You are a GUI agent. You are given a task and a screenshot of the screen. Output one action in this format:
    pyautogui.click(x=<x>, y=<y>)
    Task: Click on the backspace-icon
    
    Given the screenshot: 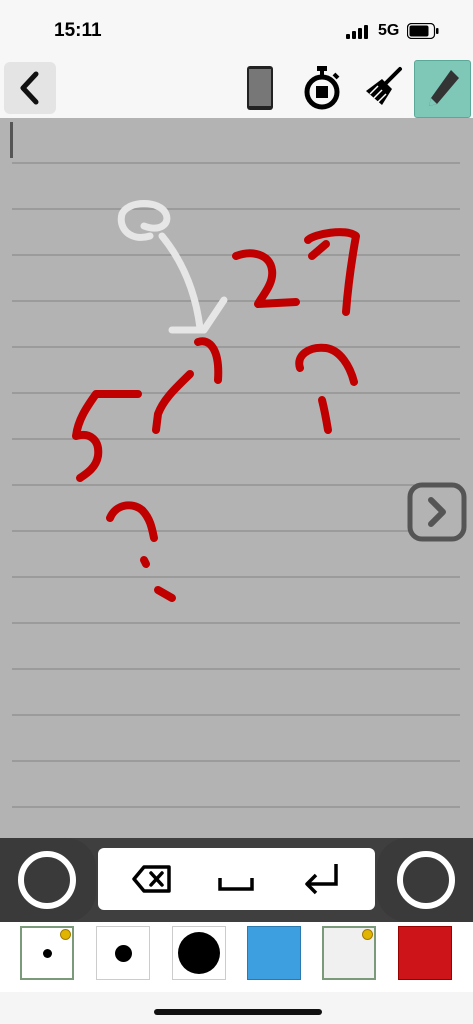 What is the action you would take?
    pyautogui.click(x=151, y=879)
    